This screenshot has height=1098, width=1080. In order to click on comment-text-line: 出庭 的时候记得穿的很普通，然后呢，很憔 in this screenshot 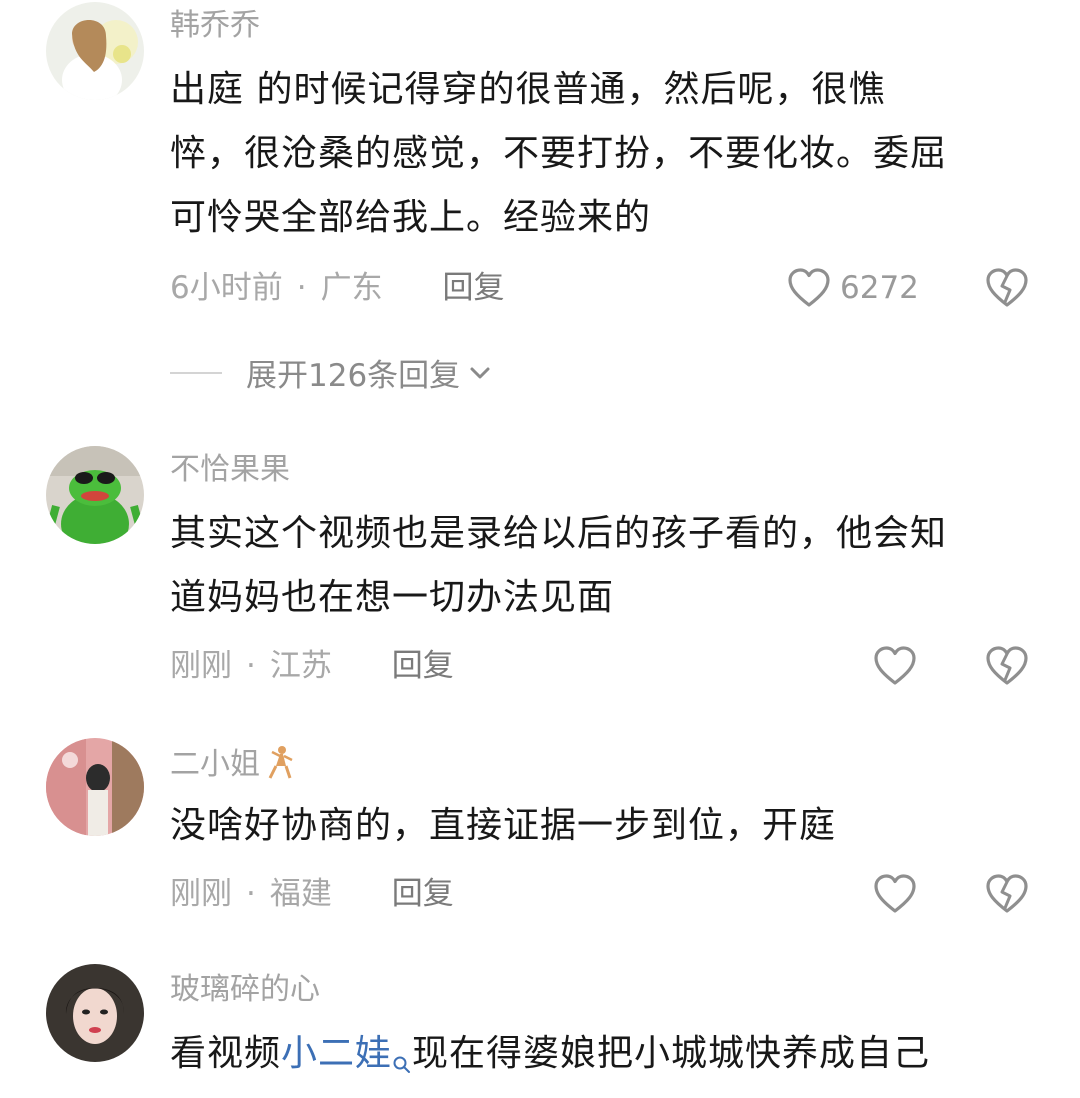, I will do `click(528, 89)`.